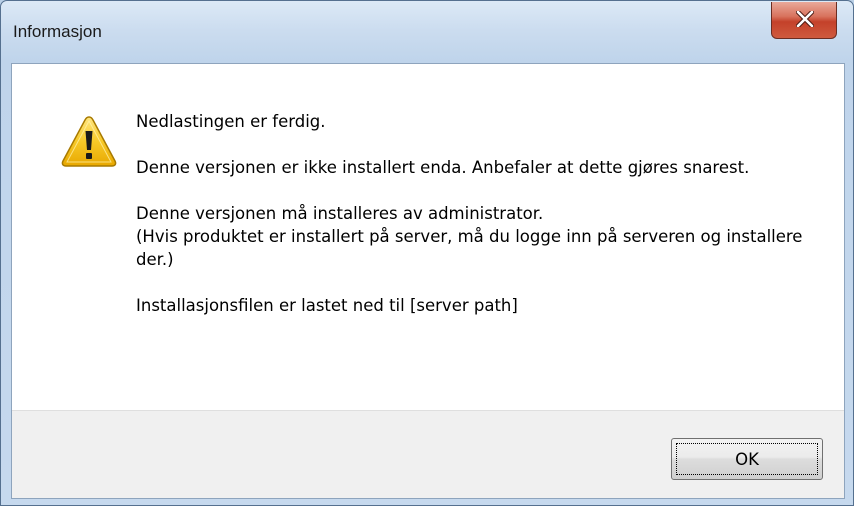 The width and height of the screenshot is (854, 506). I want to click on ok-button-label: OK, so click(747, 459).